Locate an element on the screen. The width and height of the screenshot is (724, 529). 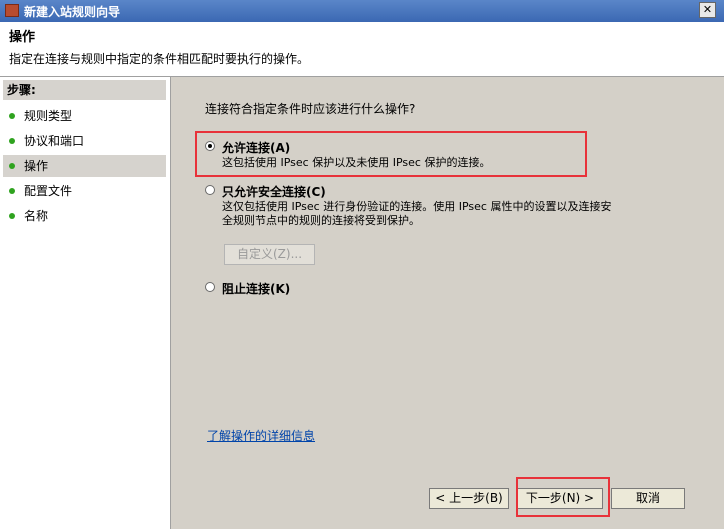
step-profile: 配置文件 is located at coordinates (84, 191).